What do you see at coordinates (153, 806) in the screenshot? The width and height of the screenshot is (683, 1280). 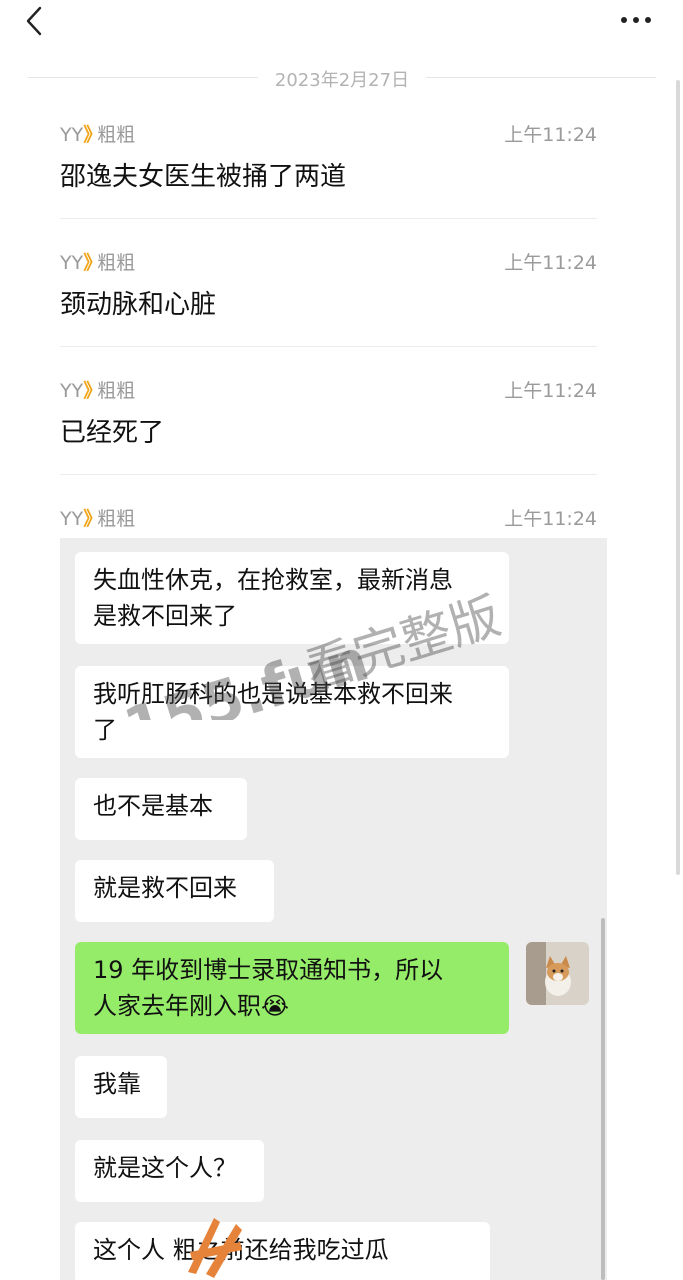 I see `bubble-line: 也不是基本` at bounding box center [153, 806].